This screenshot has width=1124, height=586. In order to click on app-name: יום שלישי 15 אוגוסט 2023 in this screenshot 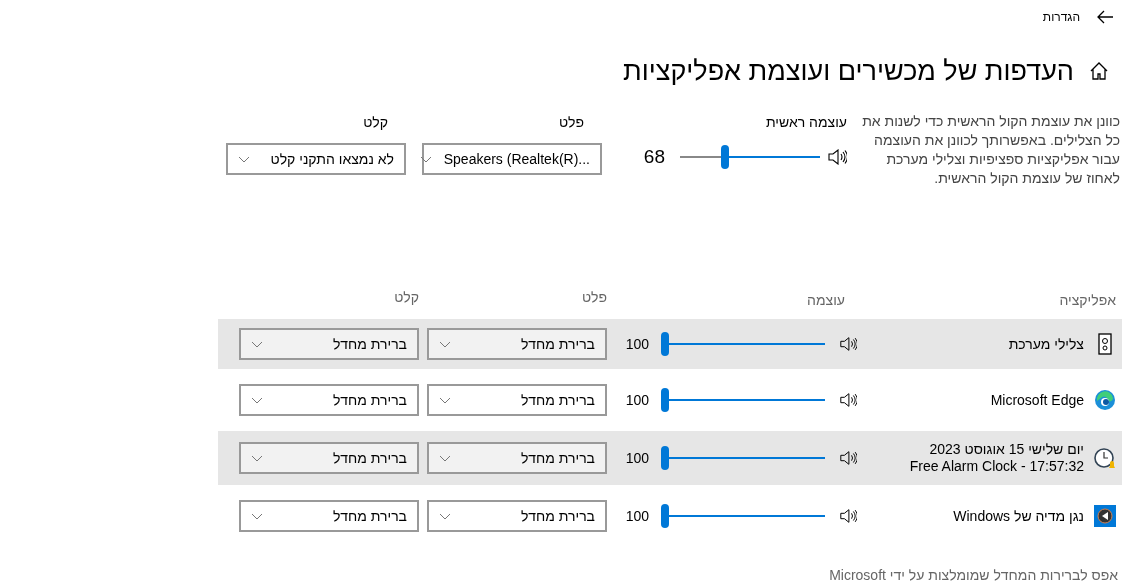, I will do `click(1006, 449)`.